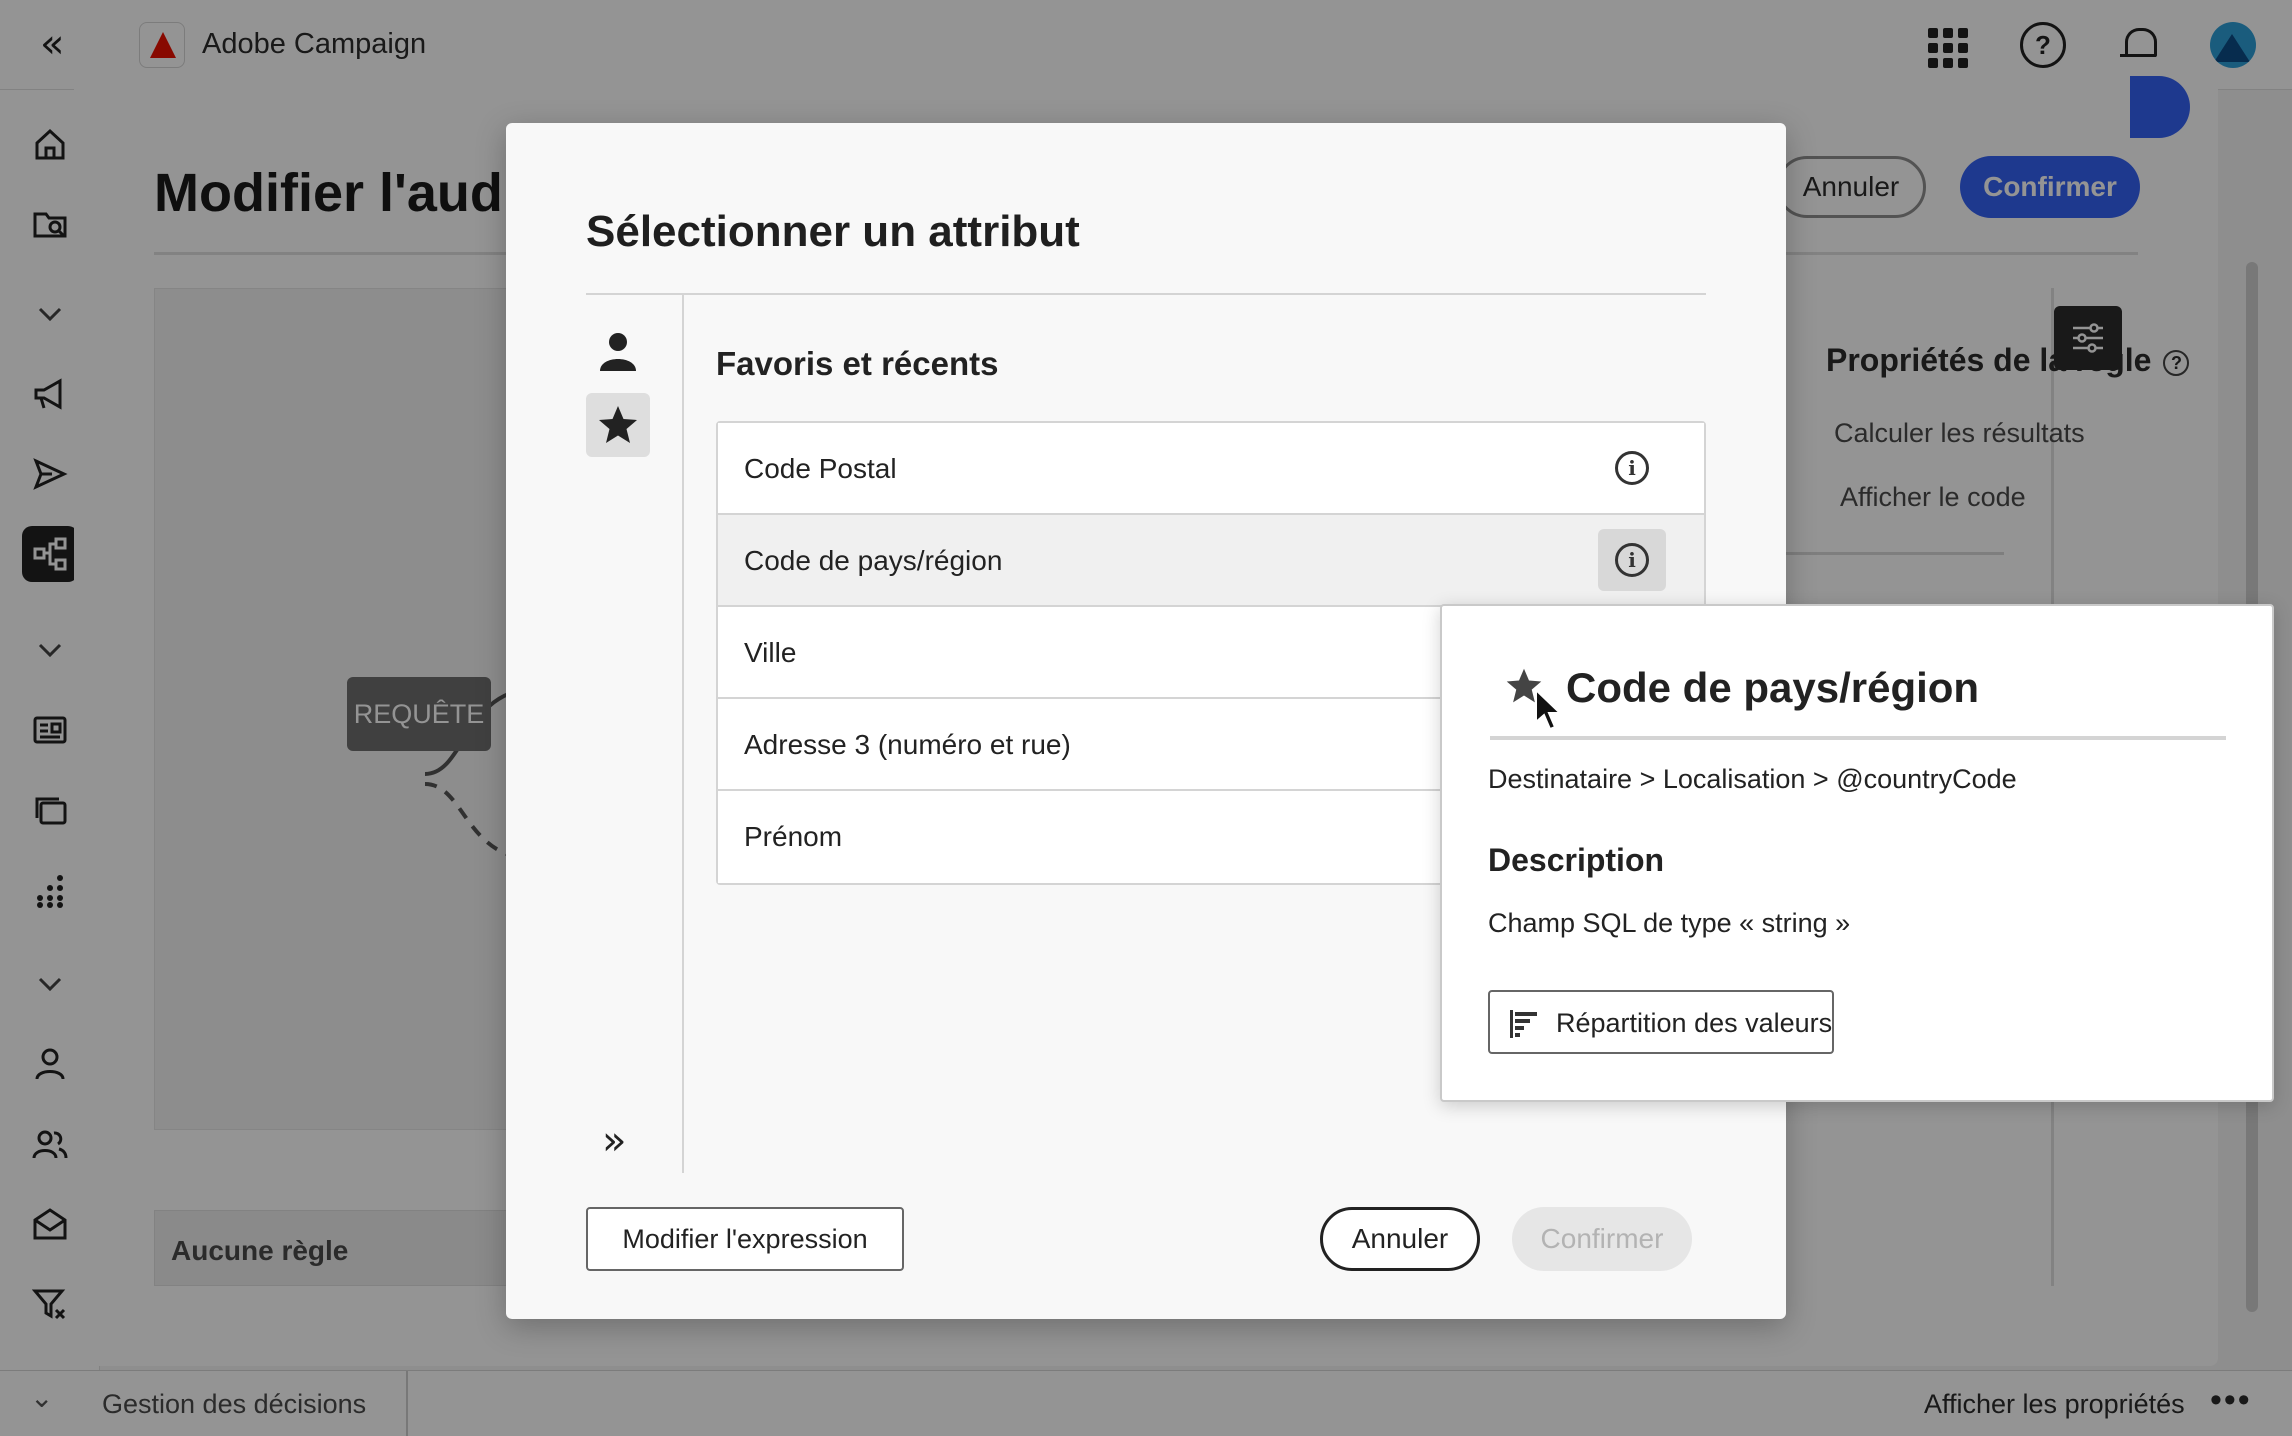 This screenshot has width=2292, height=1436. I want to click on list-item: Code de pays/région i, so click(1211, 561).